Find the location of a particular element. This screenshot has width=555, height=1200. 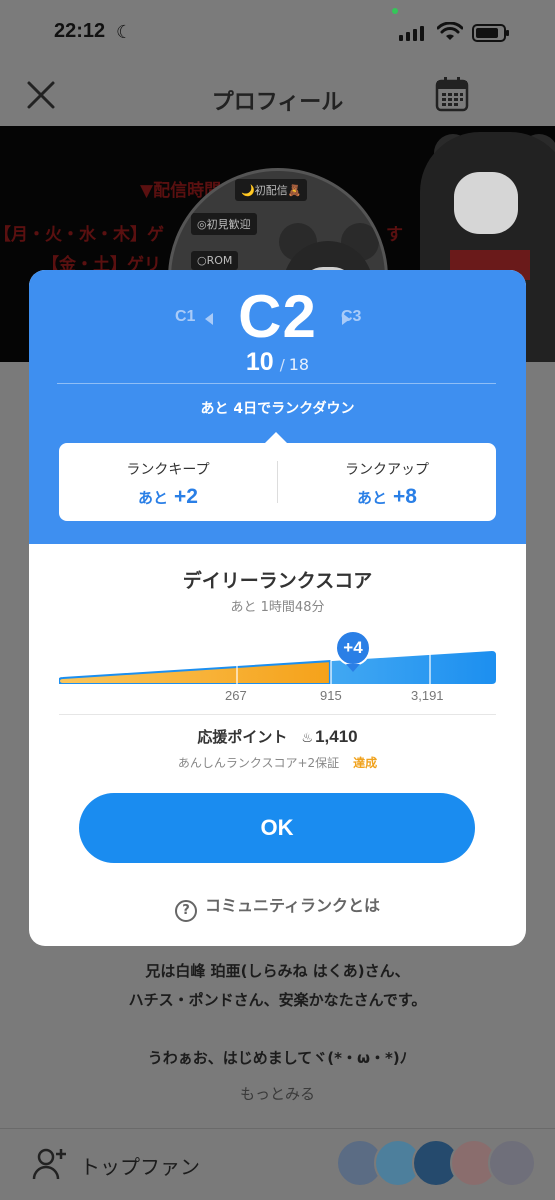

rank-down-notice: あと 4日でランクダウン is located at coordinates (277, 409).